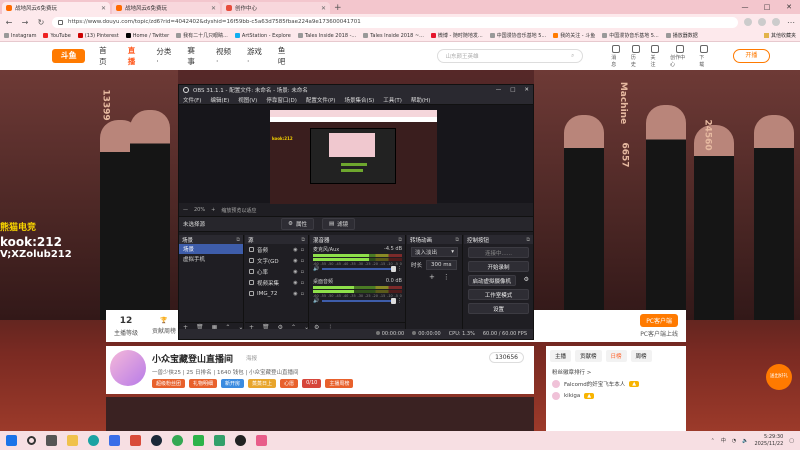  Describe the element at coordinates (779, 377) in the screenshot. I see `send-gift-float-button: 送出好礼` at that location.